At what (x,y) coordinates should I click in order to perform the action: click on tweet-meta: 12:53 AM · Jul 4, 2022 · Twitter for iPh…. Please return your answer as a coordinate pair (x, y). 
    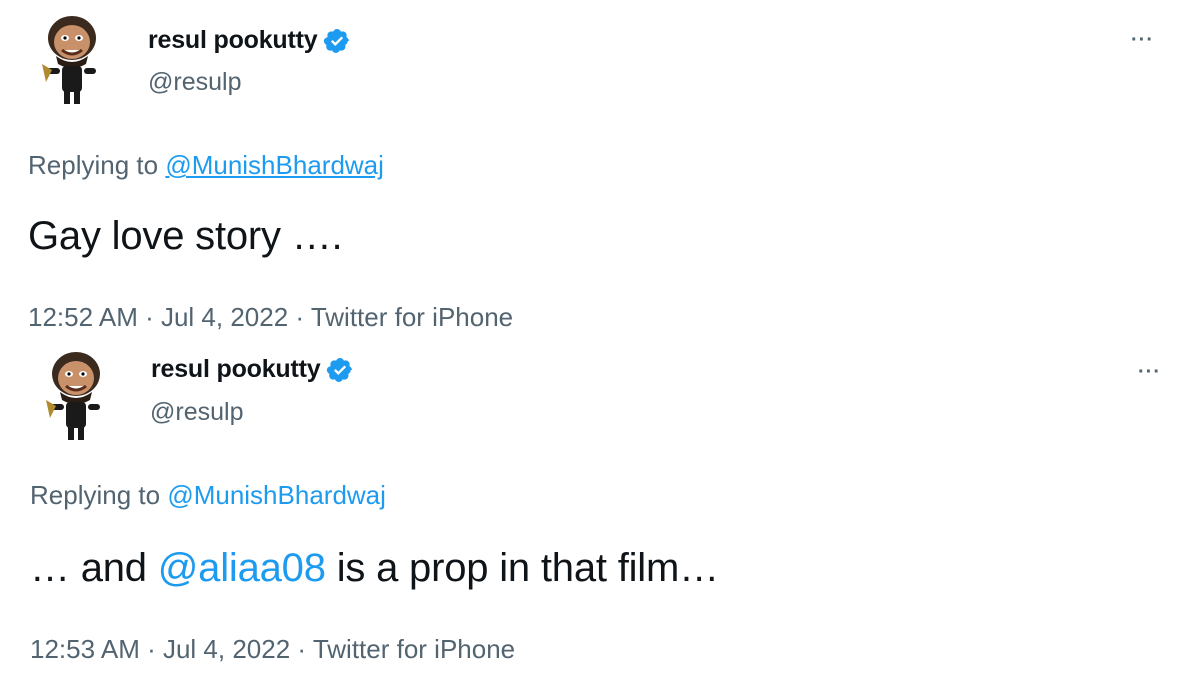
    Looking at the image, I should click on (273, 649).